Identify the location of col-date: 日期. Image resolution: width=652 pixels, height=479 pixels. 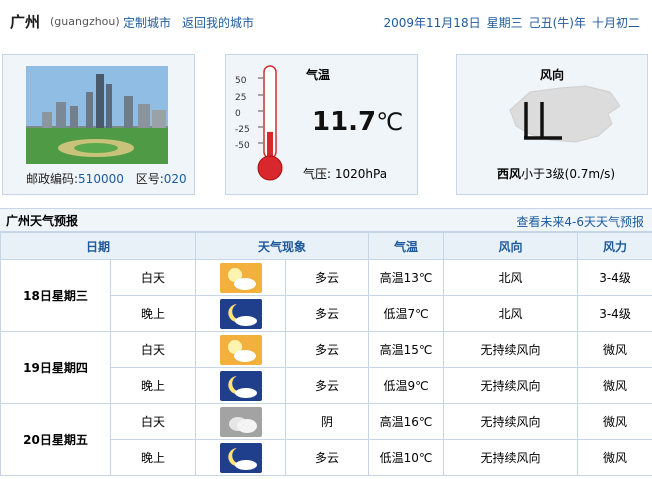
(98, 246).